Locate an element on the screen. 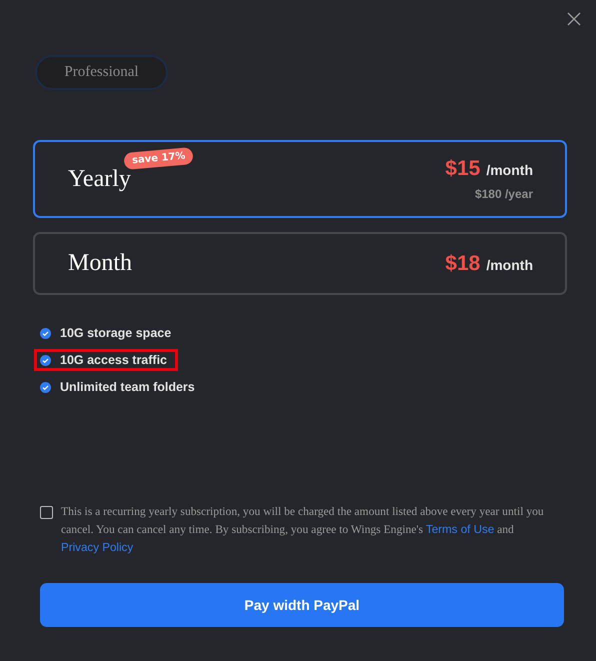 Image resolution: width=596 pixels, height=661 pixels. plan-tag: Professional is located at coordinates (101, 72).